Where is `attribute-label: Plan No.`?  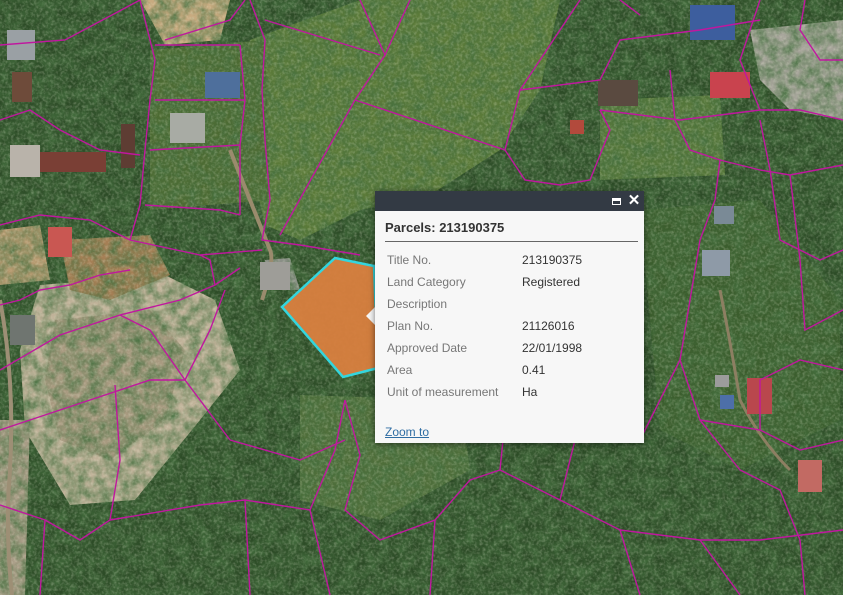 attribute-label: Plan No. is located at coordinates (410, 326).